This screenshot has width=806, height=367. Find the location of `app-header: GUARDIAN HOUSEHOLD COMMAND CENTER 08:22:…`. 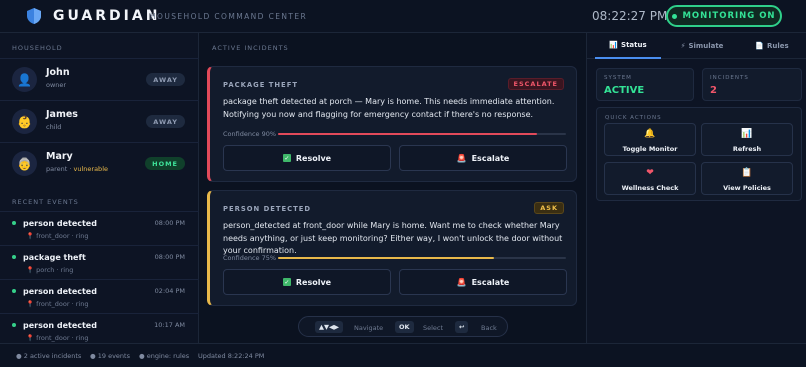

app-header: GUARDIAN HOUSEHOLD COMMAND CENTER 08:22:… is located at coordinates (403, 16).